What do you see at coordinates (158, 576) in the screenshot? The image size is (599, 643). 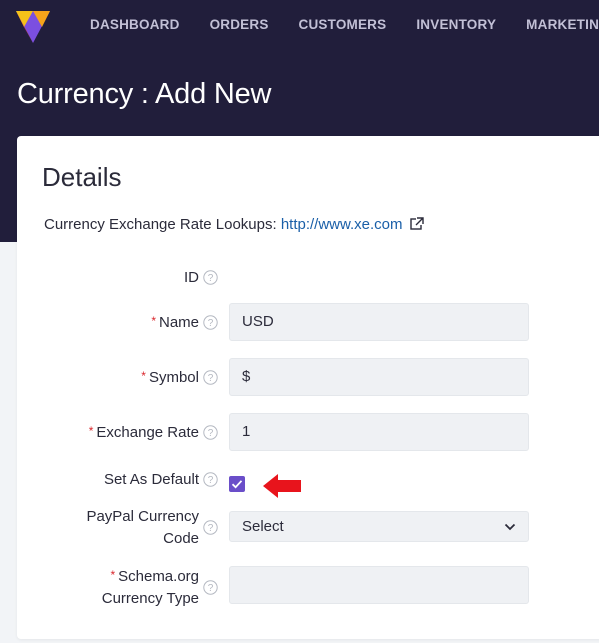 I see `schema-label-line1-text: Schema.org` at bounding box center [158, 576].